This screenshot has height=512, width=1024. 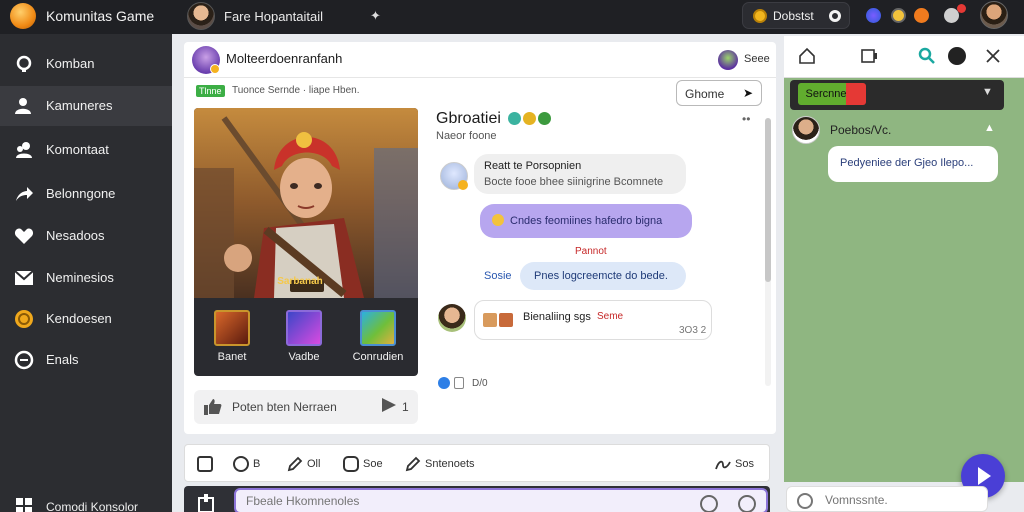 I want to click on refresh-icon, so click(x=709, y=503).